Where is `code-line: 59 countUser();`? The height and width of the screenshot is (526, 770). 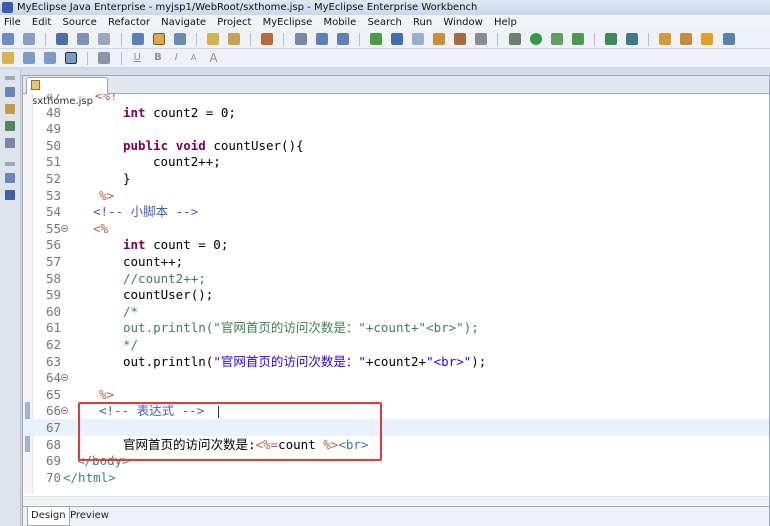 code-line: 59 countUser(); is located at coordinates (396, 294).